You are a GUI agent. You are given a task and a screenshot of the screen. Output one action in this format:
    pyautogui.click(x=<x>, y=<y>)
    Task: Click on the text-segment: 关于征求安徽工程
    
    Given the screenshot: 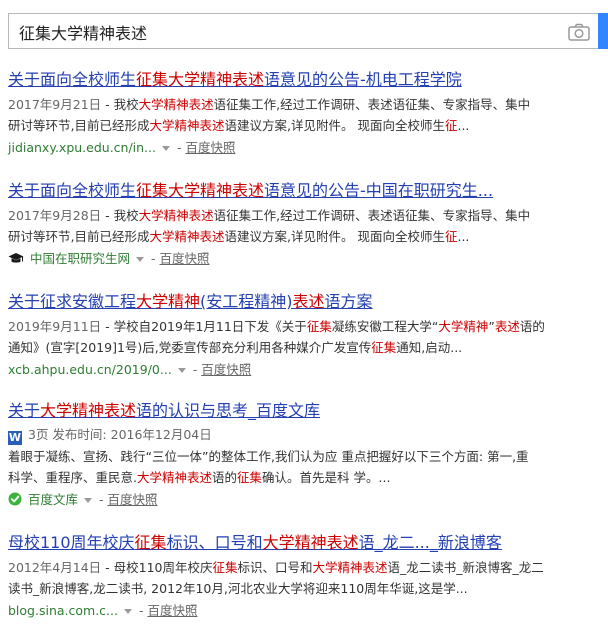 What is the action you would take?
    pyautogui.click(x=72, y=301)
    